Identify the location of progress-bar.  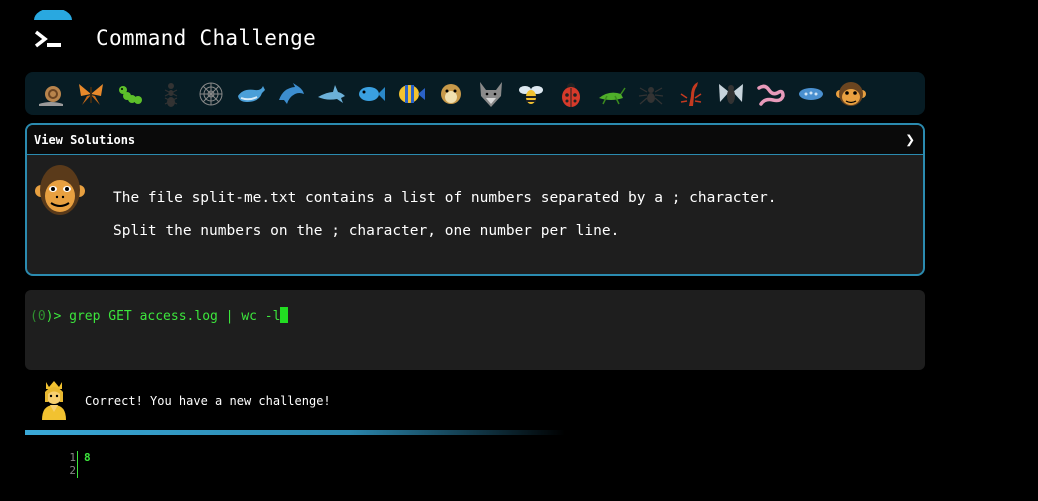
(295, 432).